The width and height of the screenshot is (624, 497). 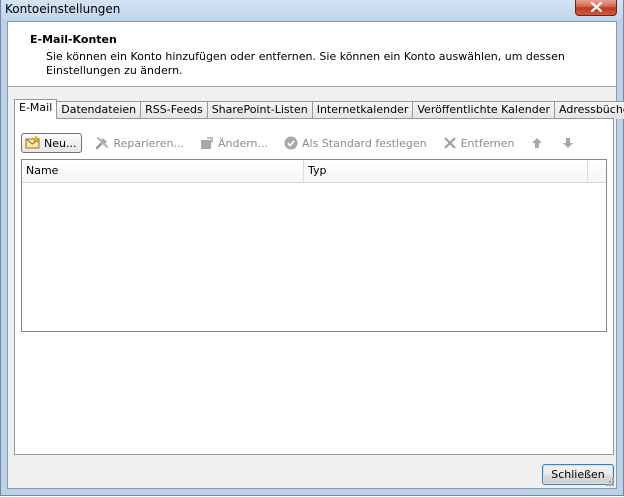 I want to click on edit-account-icon, so click(x=206, y=143).